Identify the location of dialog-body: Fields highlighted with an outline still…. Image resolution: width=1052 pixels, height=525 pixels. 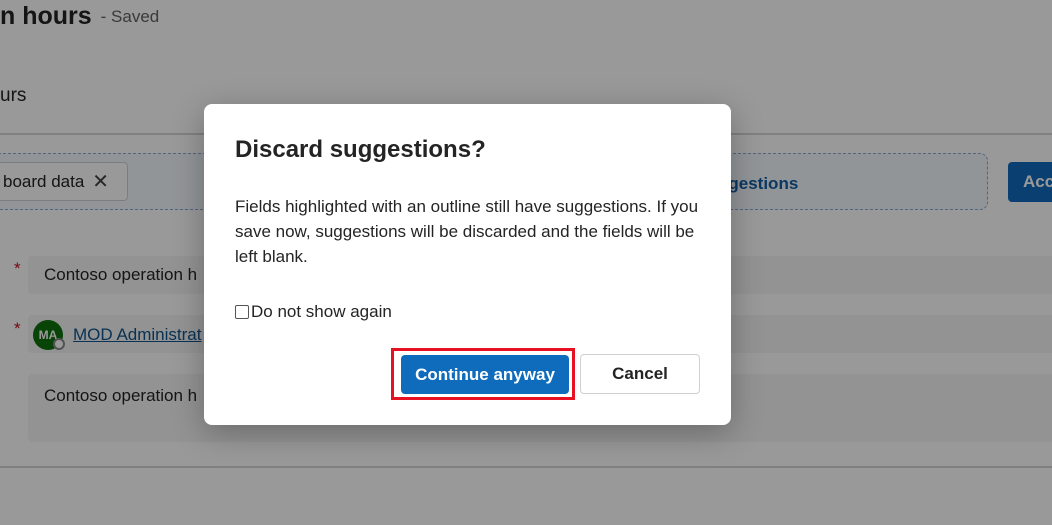
(467, 231).